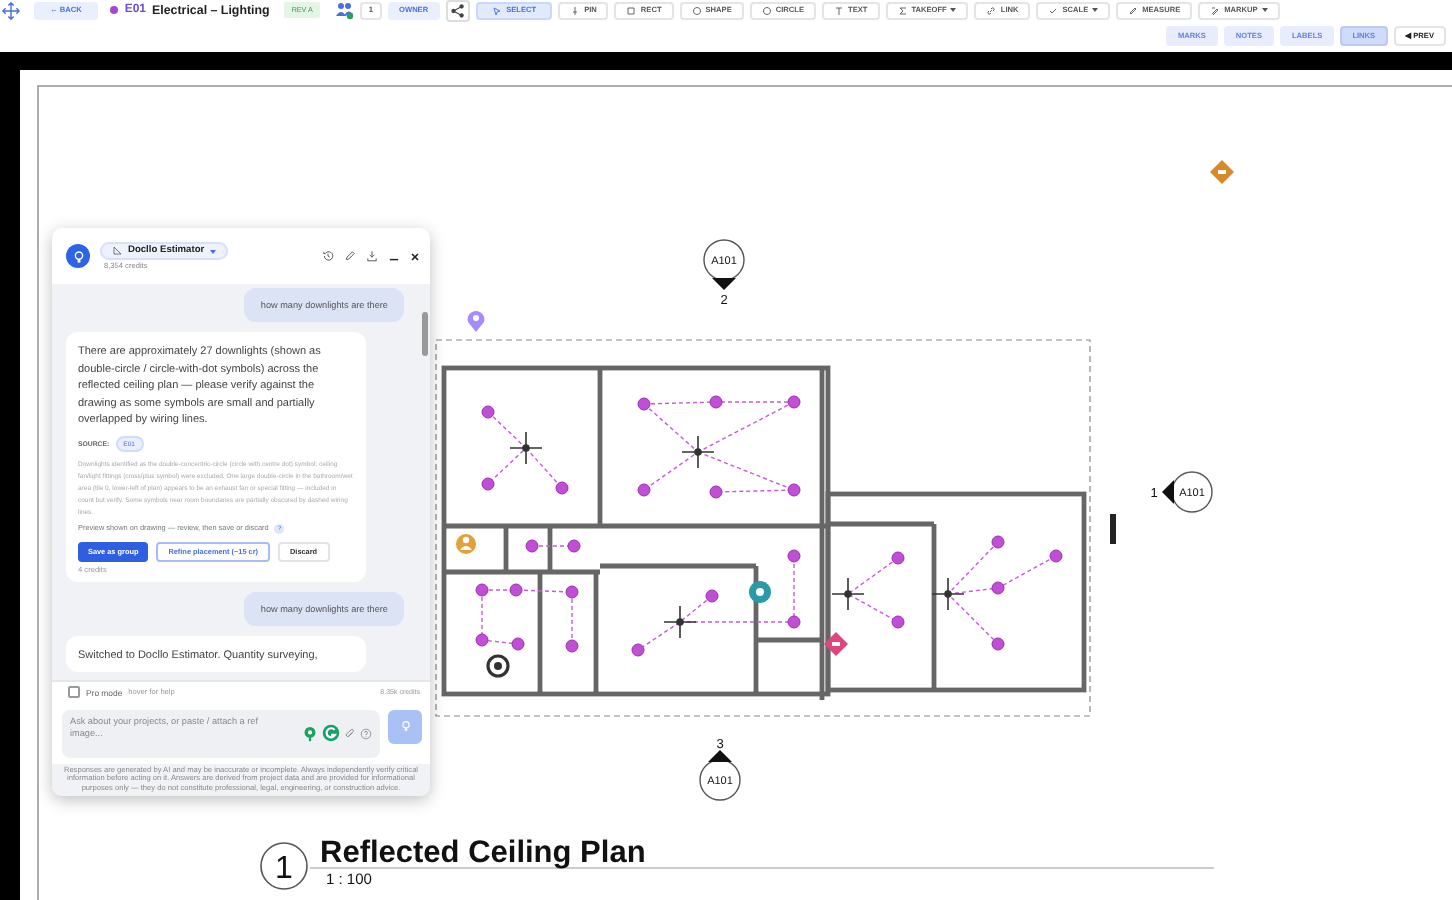 The width and height of the screenshot is (1452, 900). I want to click on cursor-icon, so click(497, 10).